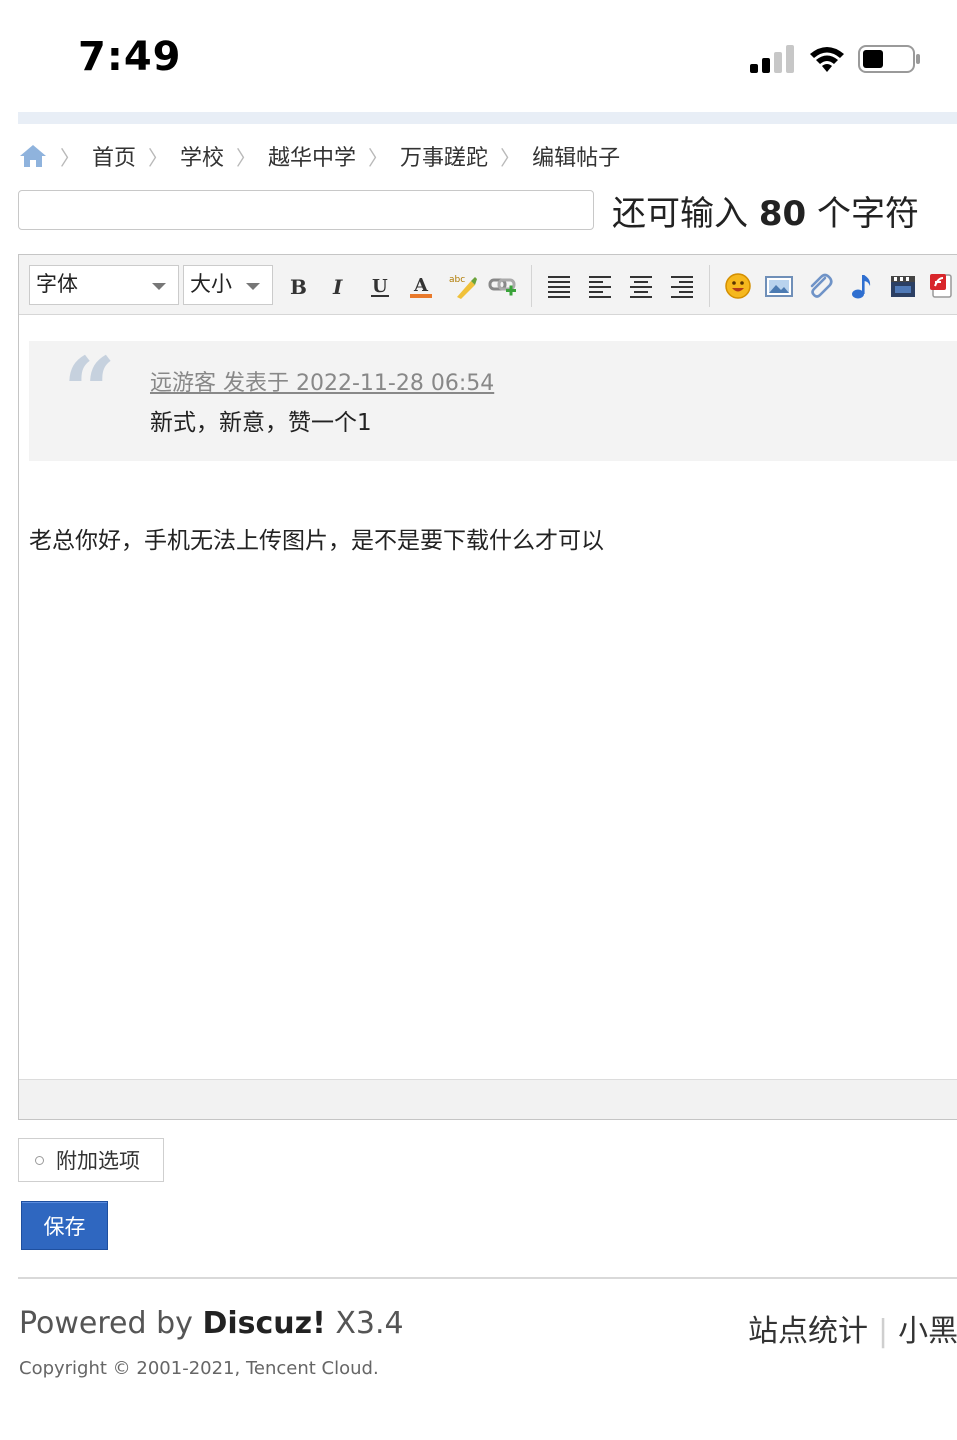 This screenshot has width=957, height=1440. I want to click on home-icon, so click(33, 156).